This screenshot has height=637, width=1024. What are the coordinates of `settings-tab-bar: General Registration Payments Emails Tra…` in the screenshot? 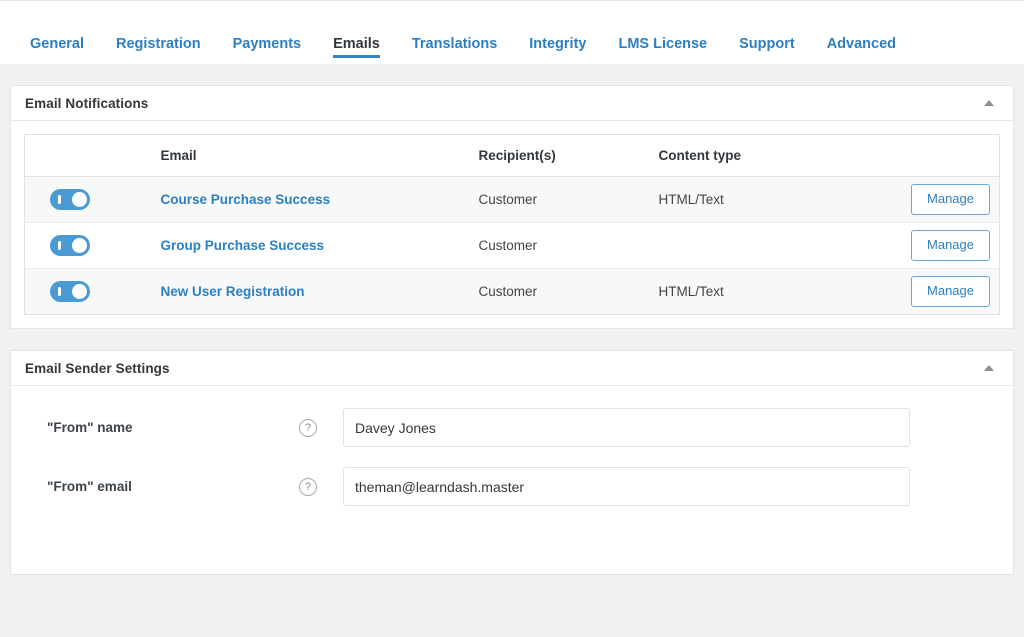 It's located at (512, 32).